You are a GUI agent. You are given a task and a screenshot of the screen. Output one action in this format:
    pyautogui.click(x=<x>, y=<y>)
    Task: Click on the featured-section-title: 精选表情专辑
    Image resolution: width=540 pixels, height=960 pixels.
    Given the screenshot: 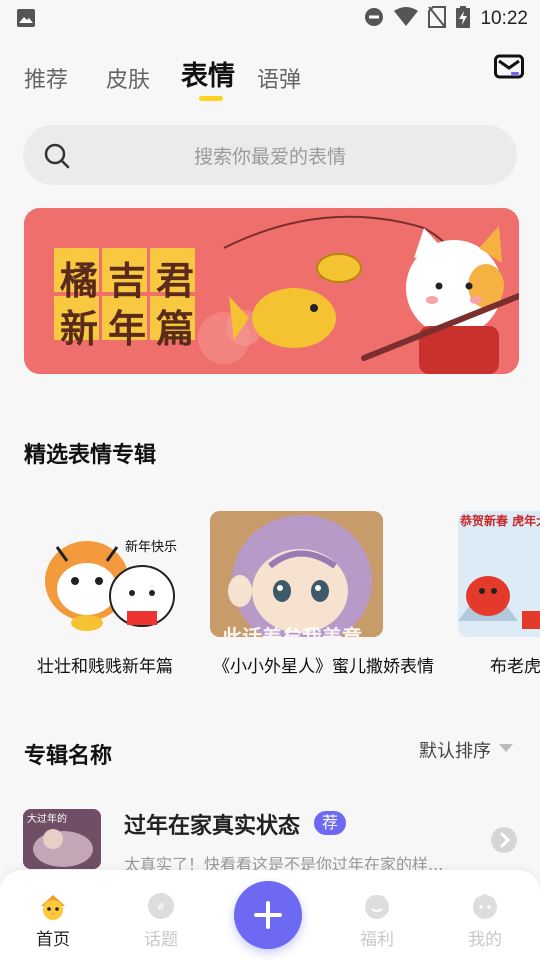 What is the action you would take?
    pyautogui.click(x=90, y=455)
    